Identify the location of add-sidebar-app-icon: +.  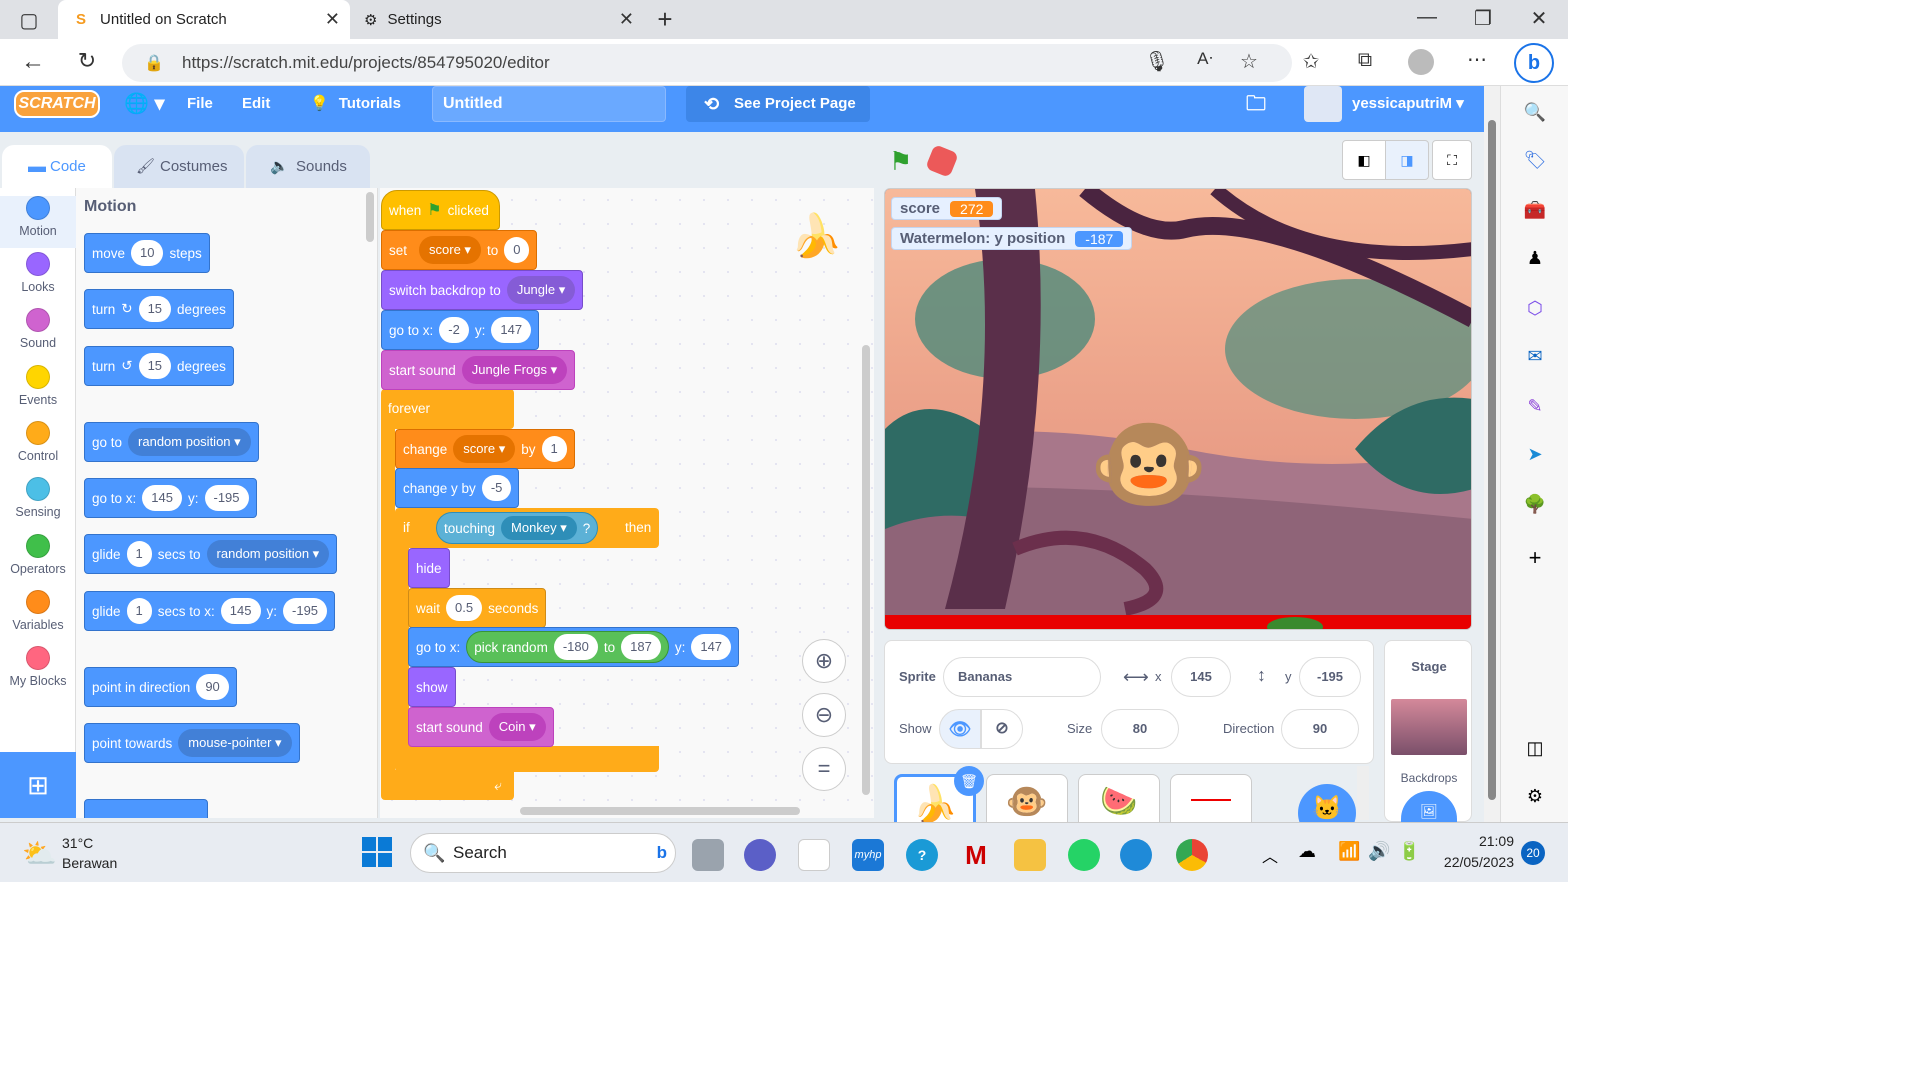
(1535, 558).